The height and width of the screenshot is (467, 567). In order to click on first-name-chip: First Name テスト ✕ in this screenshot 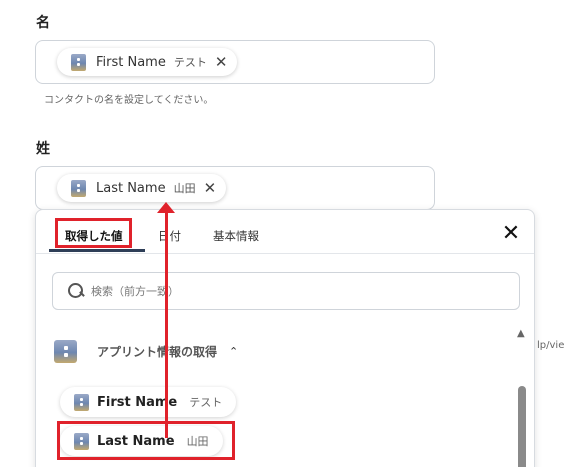, I will do `click(147, 62)`.